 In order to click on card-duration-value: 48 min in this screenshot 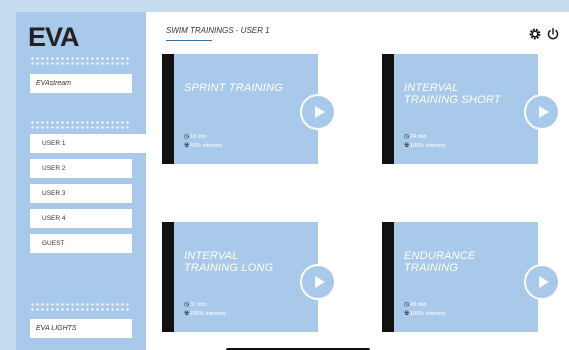, I will do `click(418, 305)`.